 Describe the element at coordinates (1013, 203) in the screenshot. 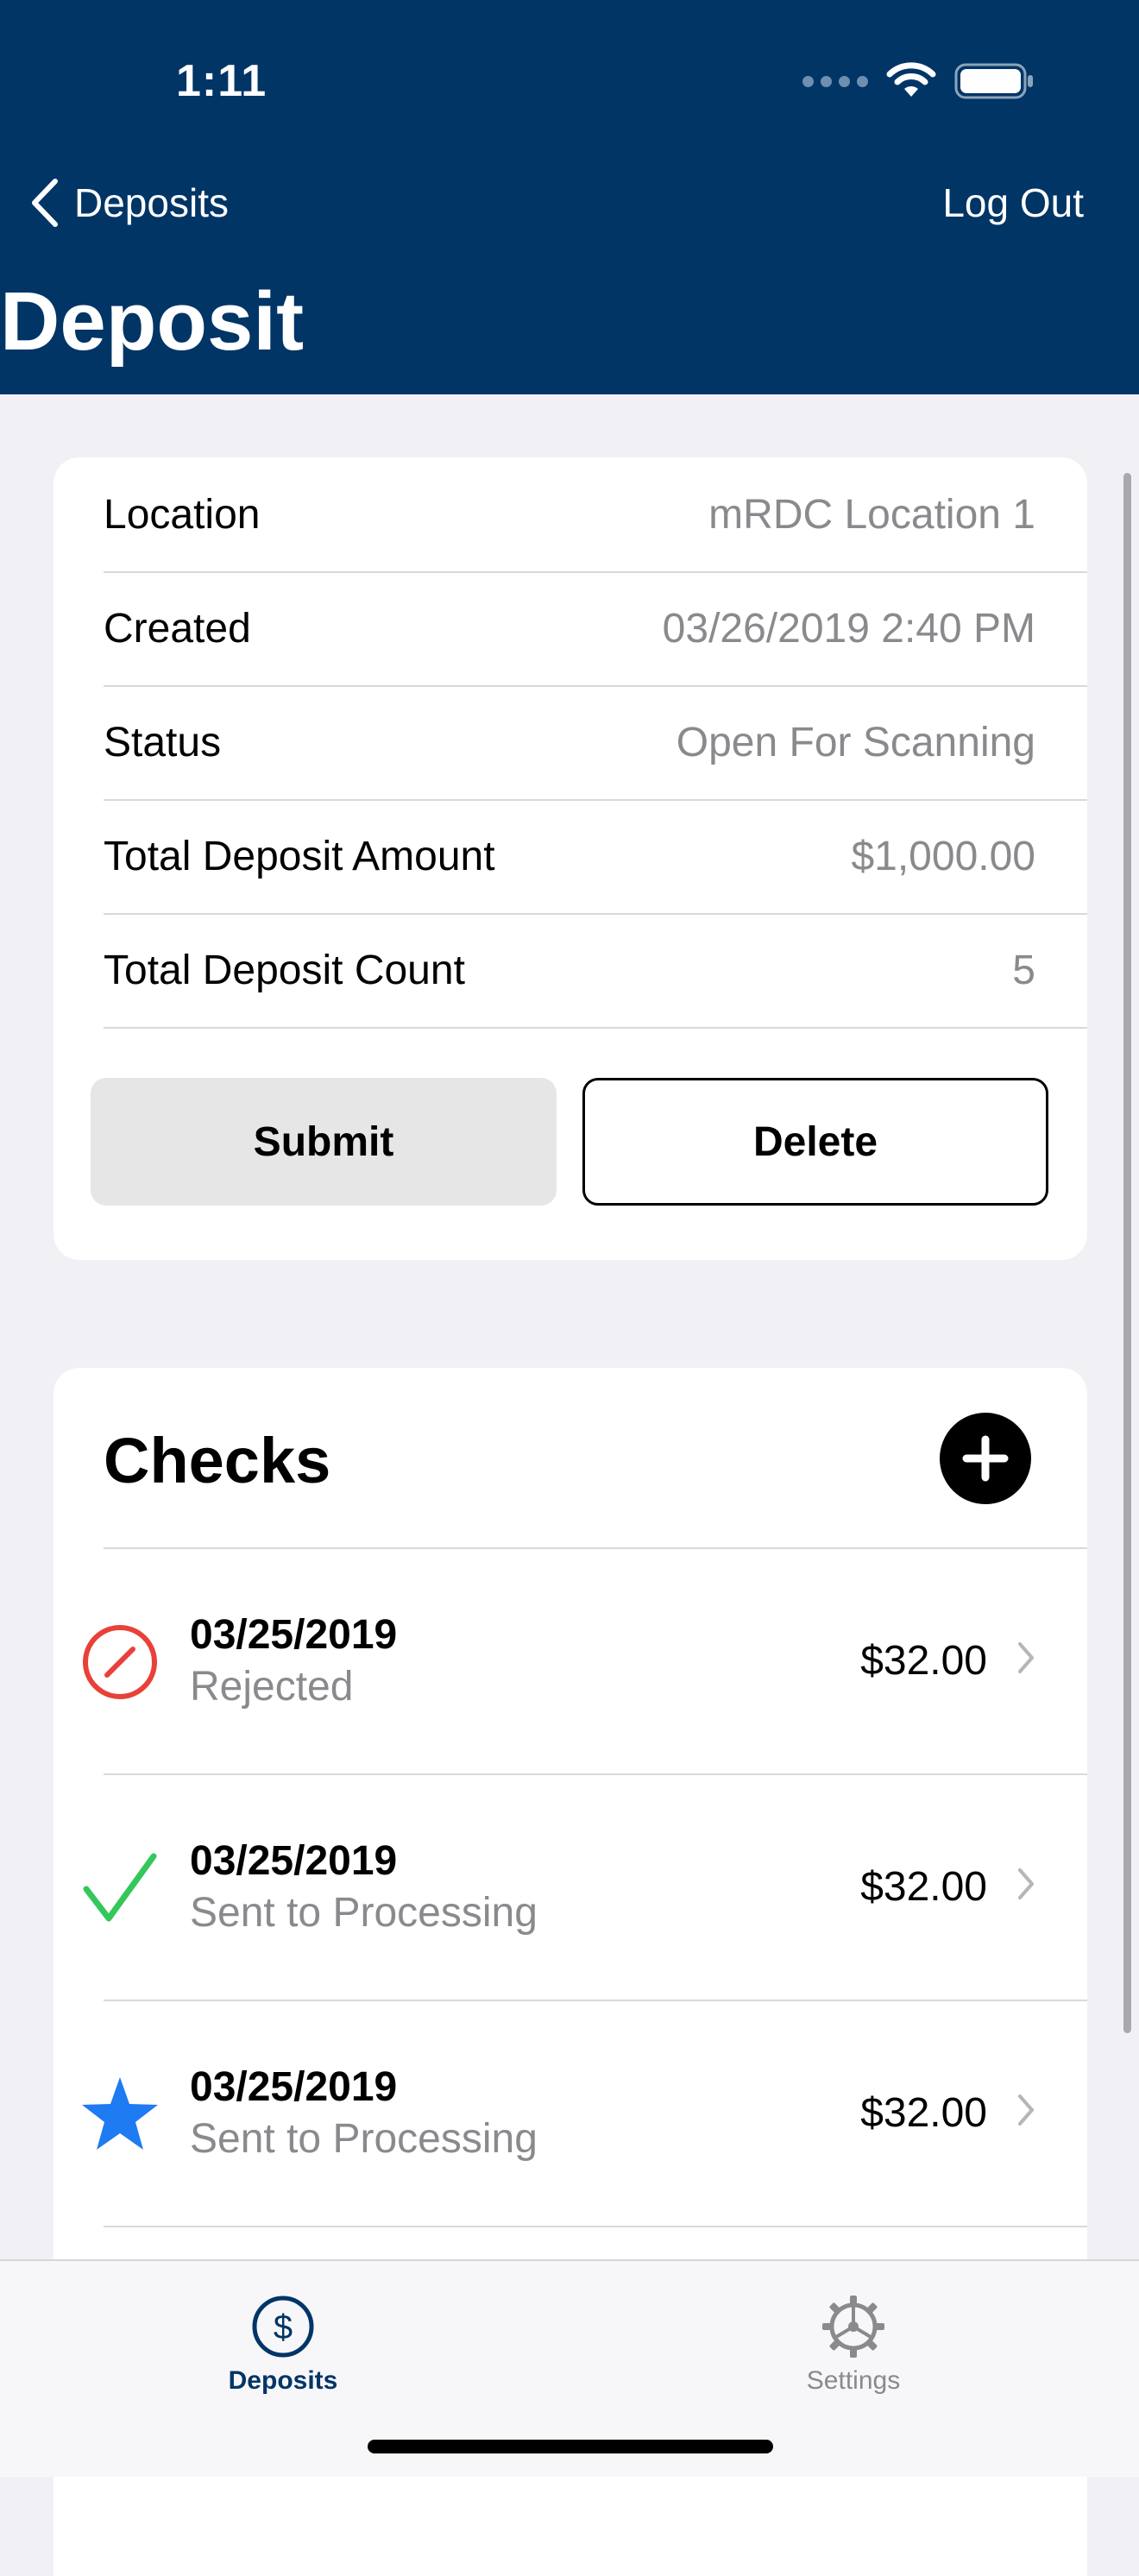

I see `logout-button: Log Out` at that location.